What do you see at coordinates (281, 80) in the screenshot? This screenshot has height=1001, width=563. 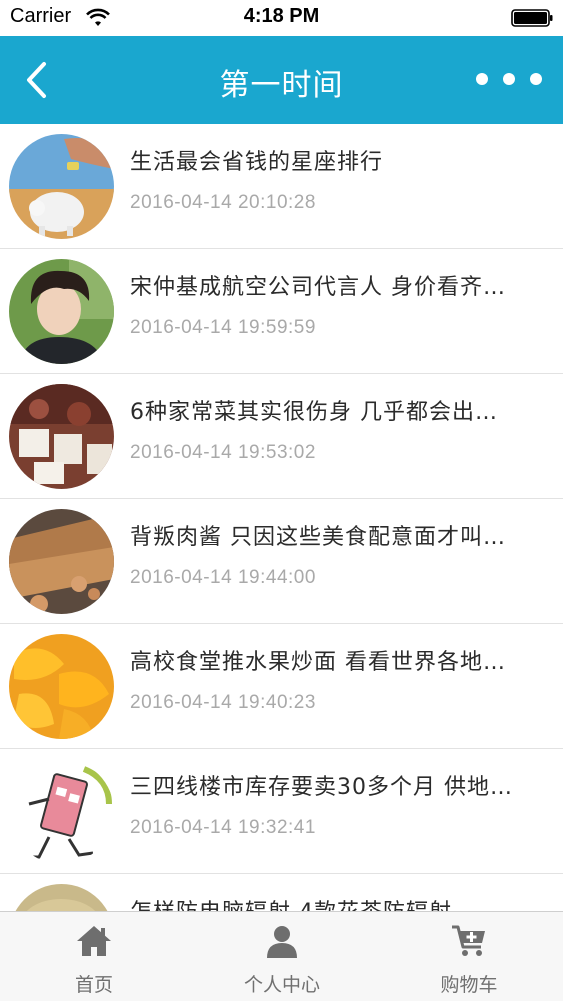 I see `nav-bar: 第一时间` at bounding box center [281, 80].